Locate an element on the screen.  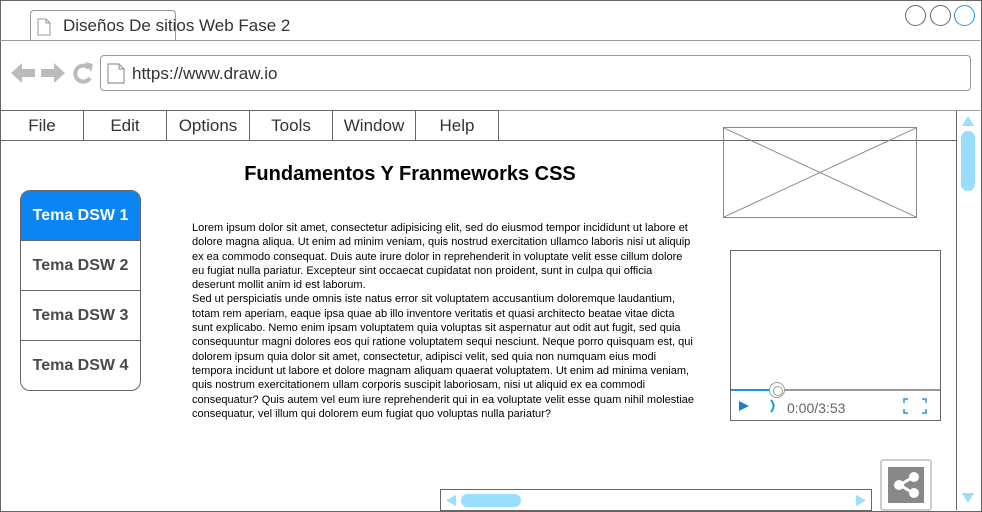
share-icon-background is located at coordinates (906, 485).